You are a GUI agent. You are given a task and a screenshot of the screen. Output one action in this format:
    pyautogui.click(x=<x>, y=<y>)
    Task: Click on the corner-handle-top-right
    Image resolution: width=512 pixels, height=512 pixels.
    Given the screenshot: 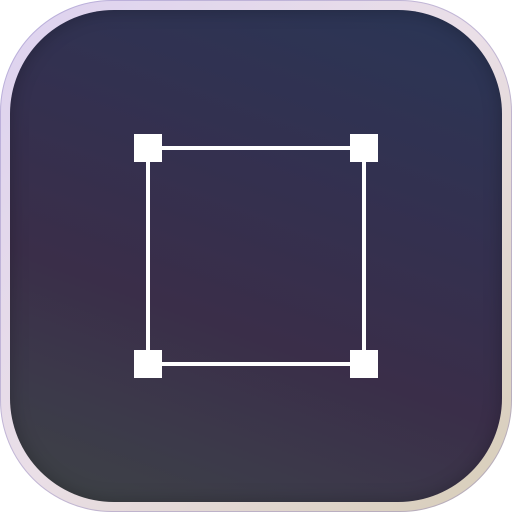 What is the action you would take?
    pyautogui.click(x=364, y=148)
    